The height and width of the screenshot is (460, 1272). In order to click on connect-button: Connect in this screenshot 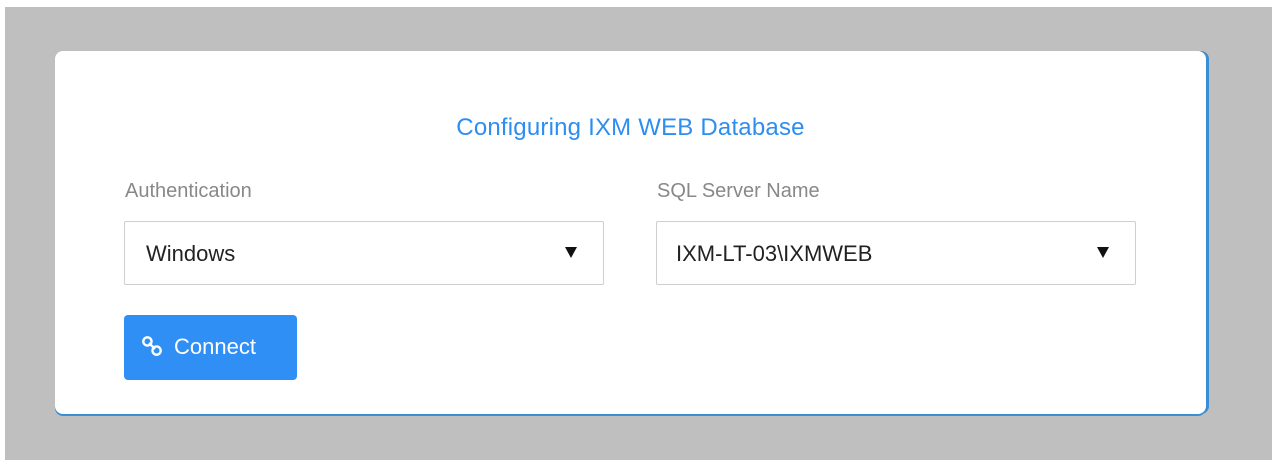, I will do `click(210, 347)`.